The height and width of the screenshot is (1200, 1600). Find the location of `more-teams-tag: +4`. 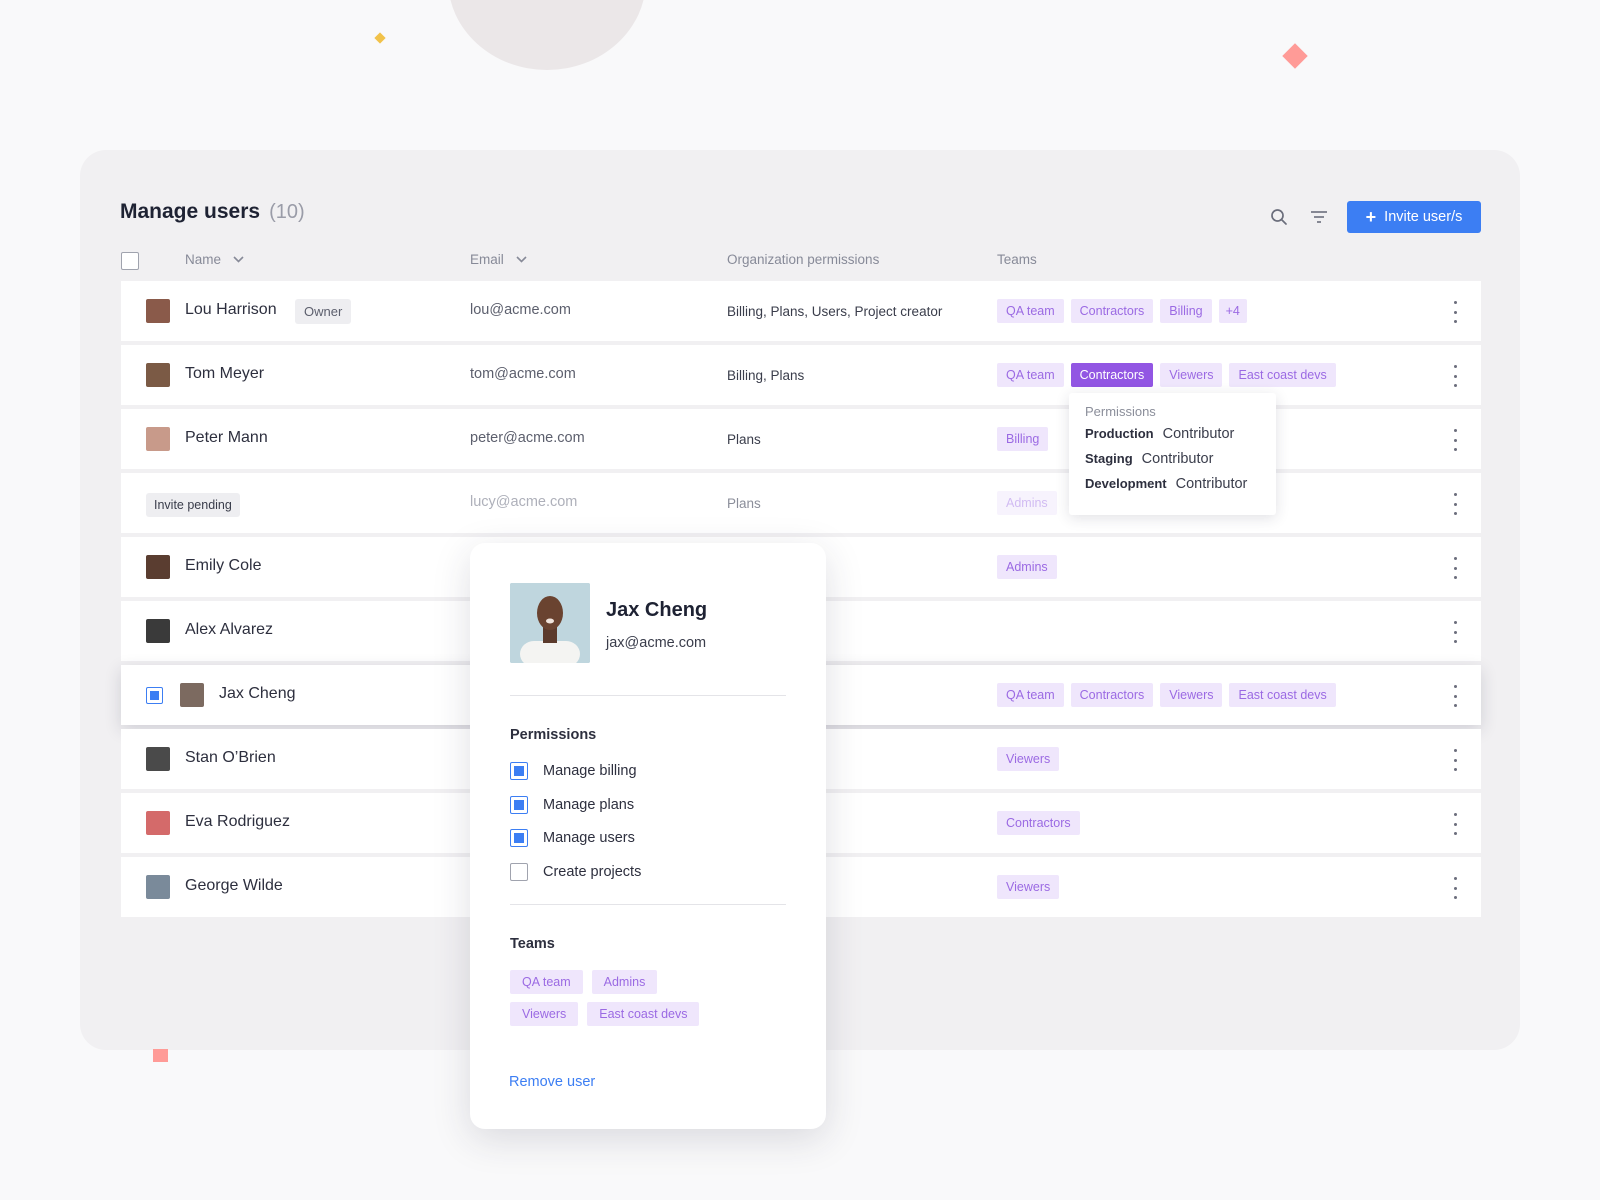

more-teams-tag: +4 is located at coordinates (1232, 311).